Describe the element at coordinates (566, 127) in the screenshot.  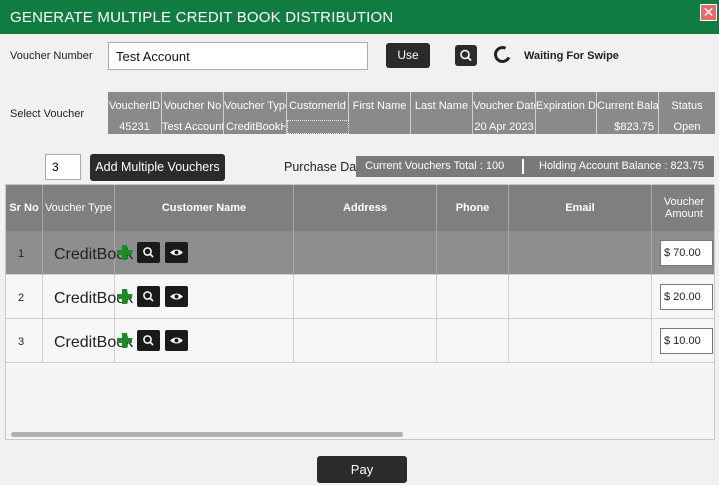
I see `cell-expiration-date` at that location.